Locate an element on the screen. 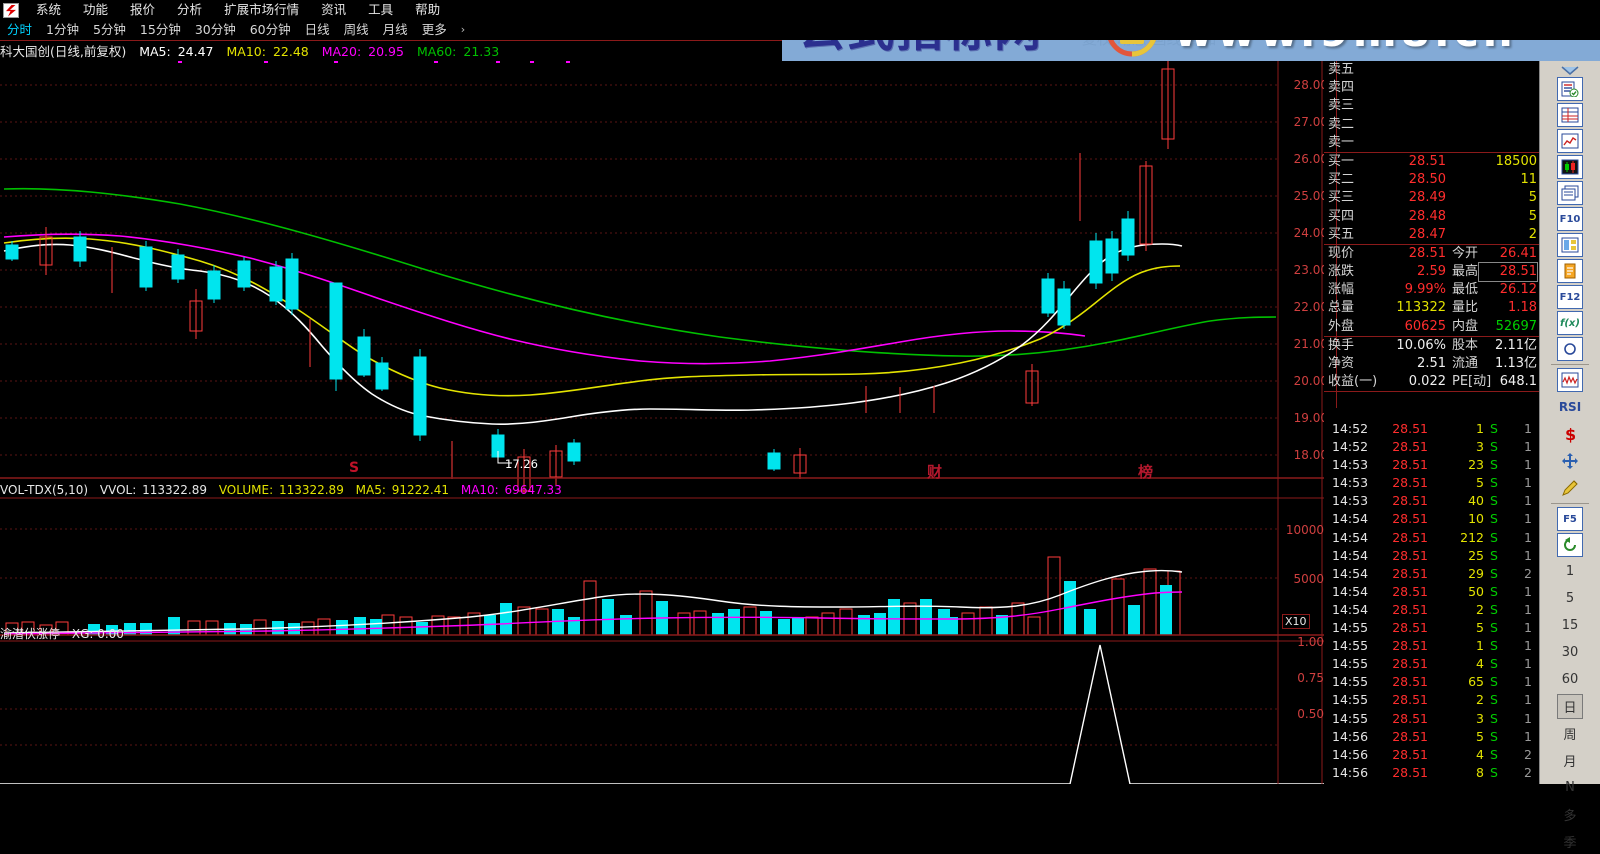 The image size is (1600, 854). axis-label-main-1: 27.00 is located at coordinates (1310, 122).